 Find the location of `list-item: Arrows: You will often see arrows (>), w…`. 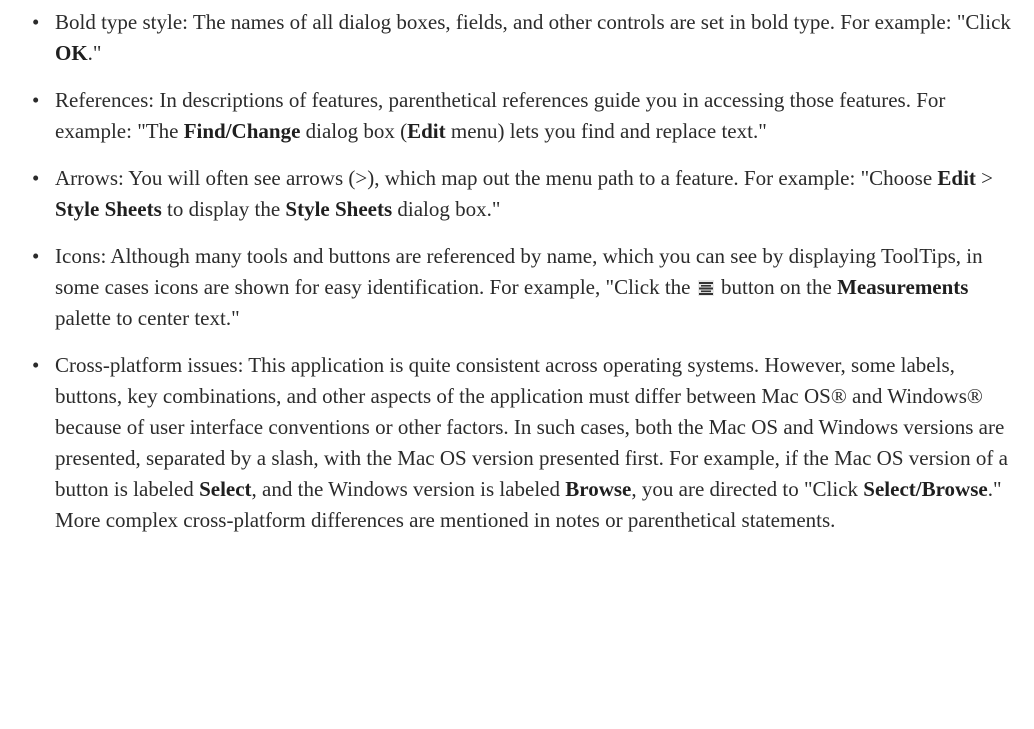

list-item: Arrows: You will often see arrows (>), w… is located at coordinates (527, 194).